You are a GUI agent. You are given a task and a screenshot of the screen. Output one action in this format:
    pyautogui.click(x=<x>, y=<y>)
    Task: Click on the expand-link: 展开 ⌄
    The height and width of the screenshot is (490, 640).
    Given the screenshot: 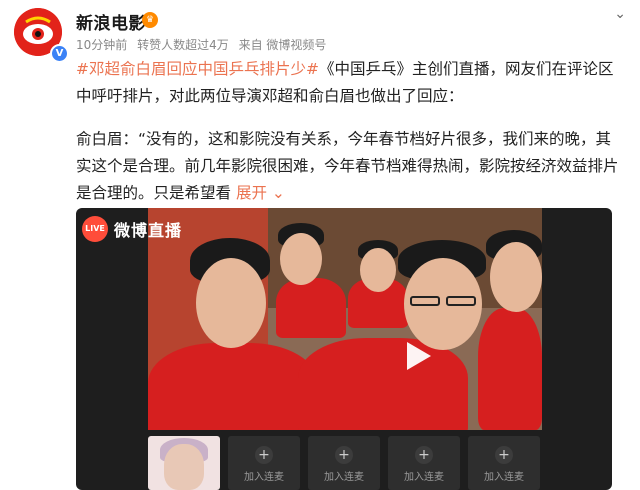 What is the action you would take?
    pyautogui.click(x=260, y=193)
    